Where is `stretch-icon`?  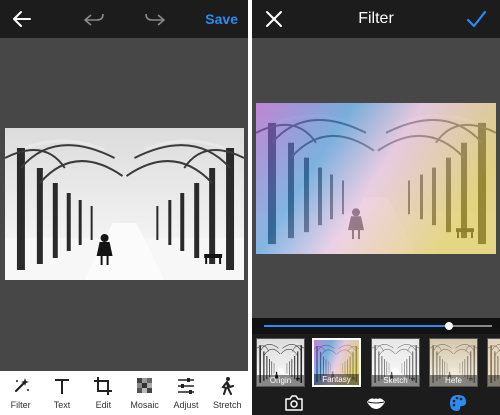 stretch-icon is located at coordinates (228, 386).